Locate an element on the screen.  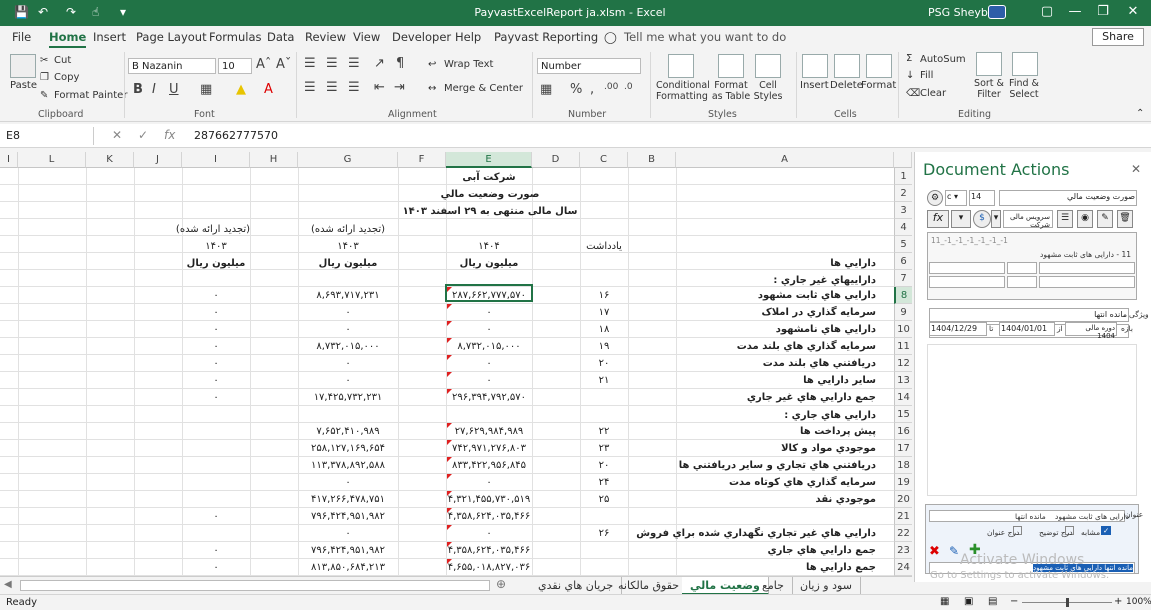
cell-I6: ميليون ريال is located at coordinates (216, 263).